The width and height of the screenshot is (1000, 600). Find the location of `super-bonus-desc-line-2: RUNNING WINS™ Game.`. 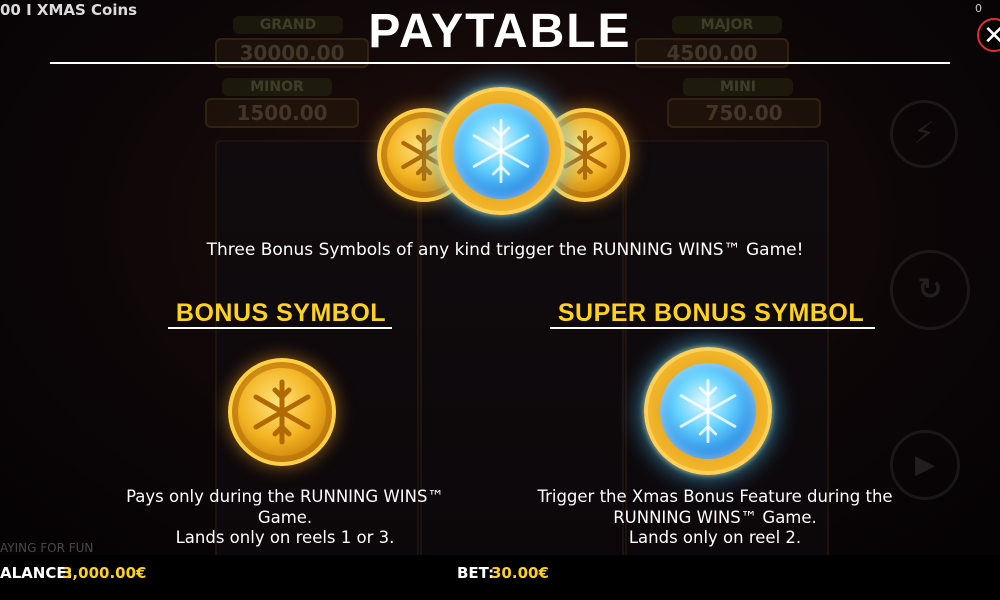

super-bonus-desc-line-2: RUNNING WINS™ Game. is located at coordinates (715, 517).